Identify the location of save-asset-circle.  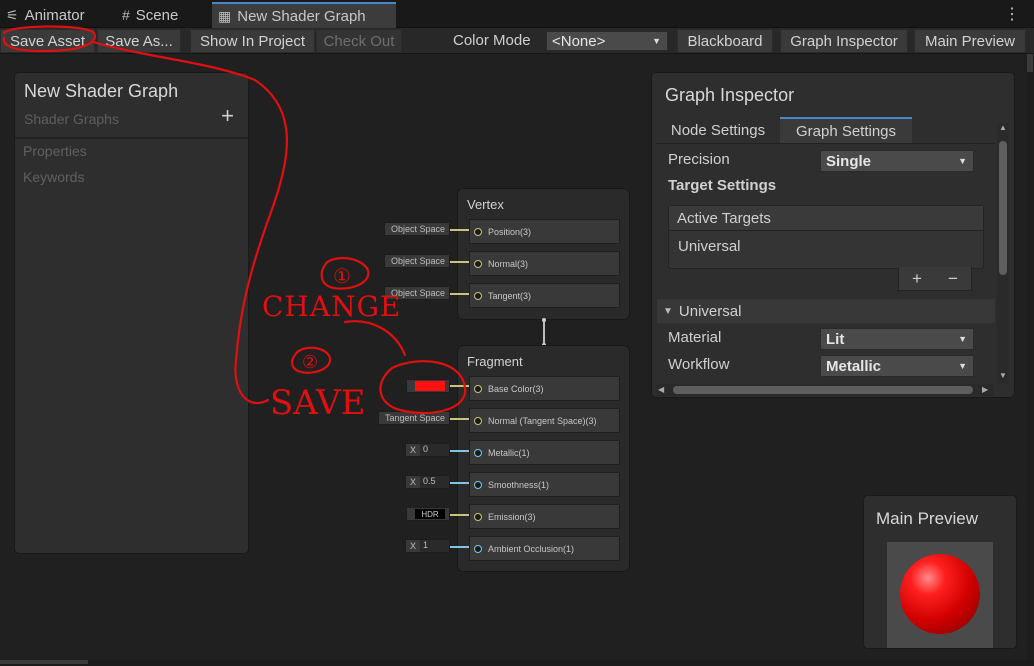
(49, 39).